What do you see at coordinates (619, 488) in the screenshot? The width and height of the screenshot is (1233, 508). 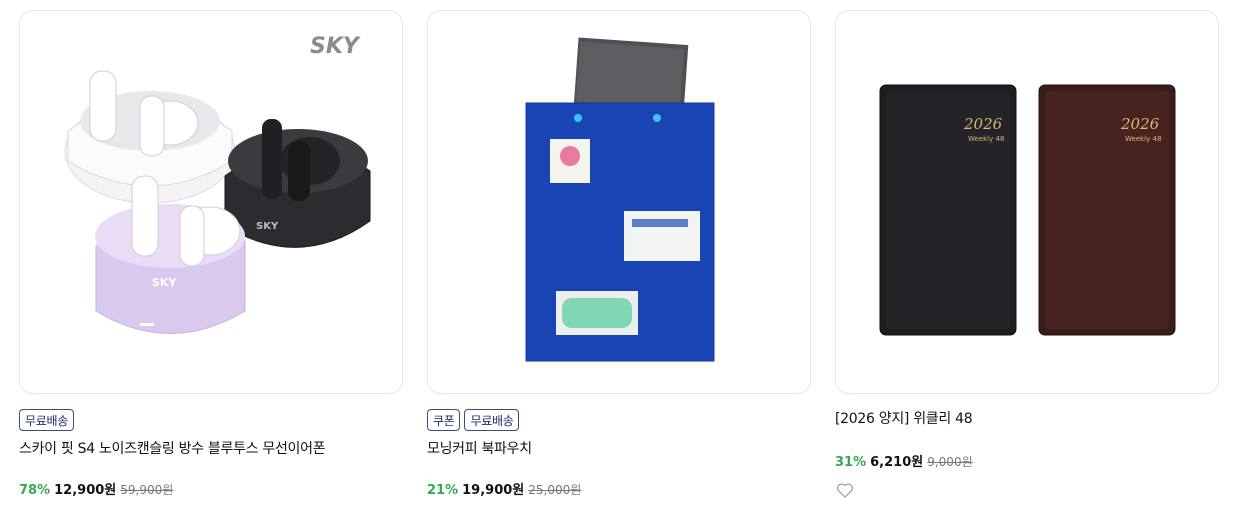 I see `price-row: 21% 19,900원 25,000원` at bounding box center [619, 488].